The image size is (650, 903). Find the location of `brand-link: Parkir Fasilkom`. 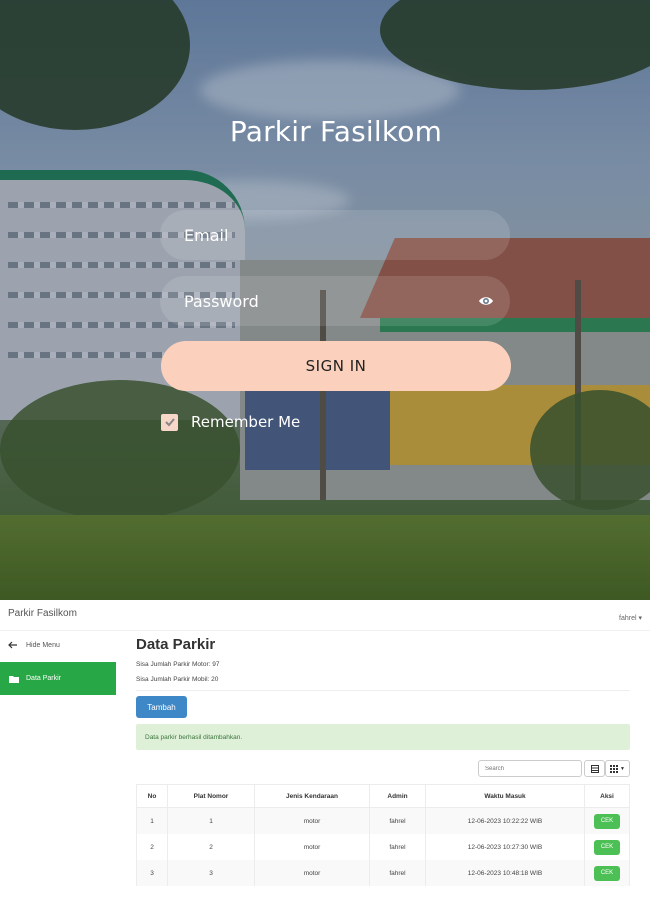

brand-link: Parkir Fasilkom is located at coordinates (42, 613).